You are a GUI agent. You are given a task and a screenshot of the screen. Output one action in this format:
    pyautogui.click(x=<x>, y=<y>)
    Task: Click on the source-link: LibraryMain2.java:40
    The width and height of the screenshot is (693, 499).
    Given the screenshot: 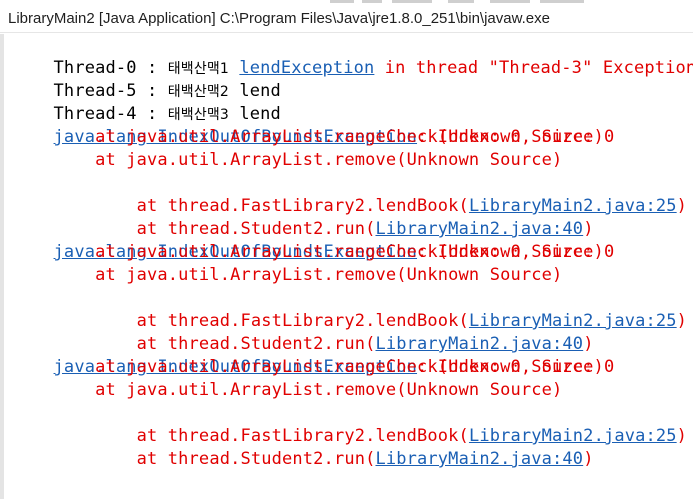 What is the action you would take?
    pyautogui.click(x=479, y=459)
    